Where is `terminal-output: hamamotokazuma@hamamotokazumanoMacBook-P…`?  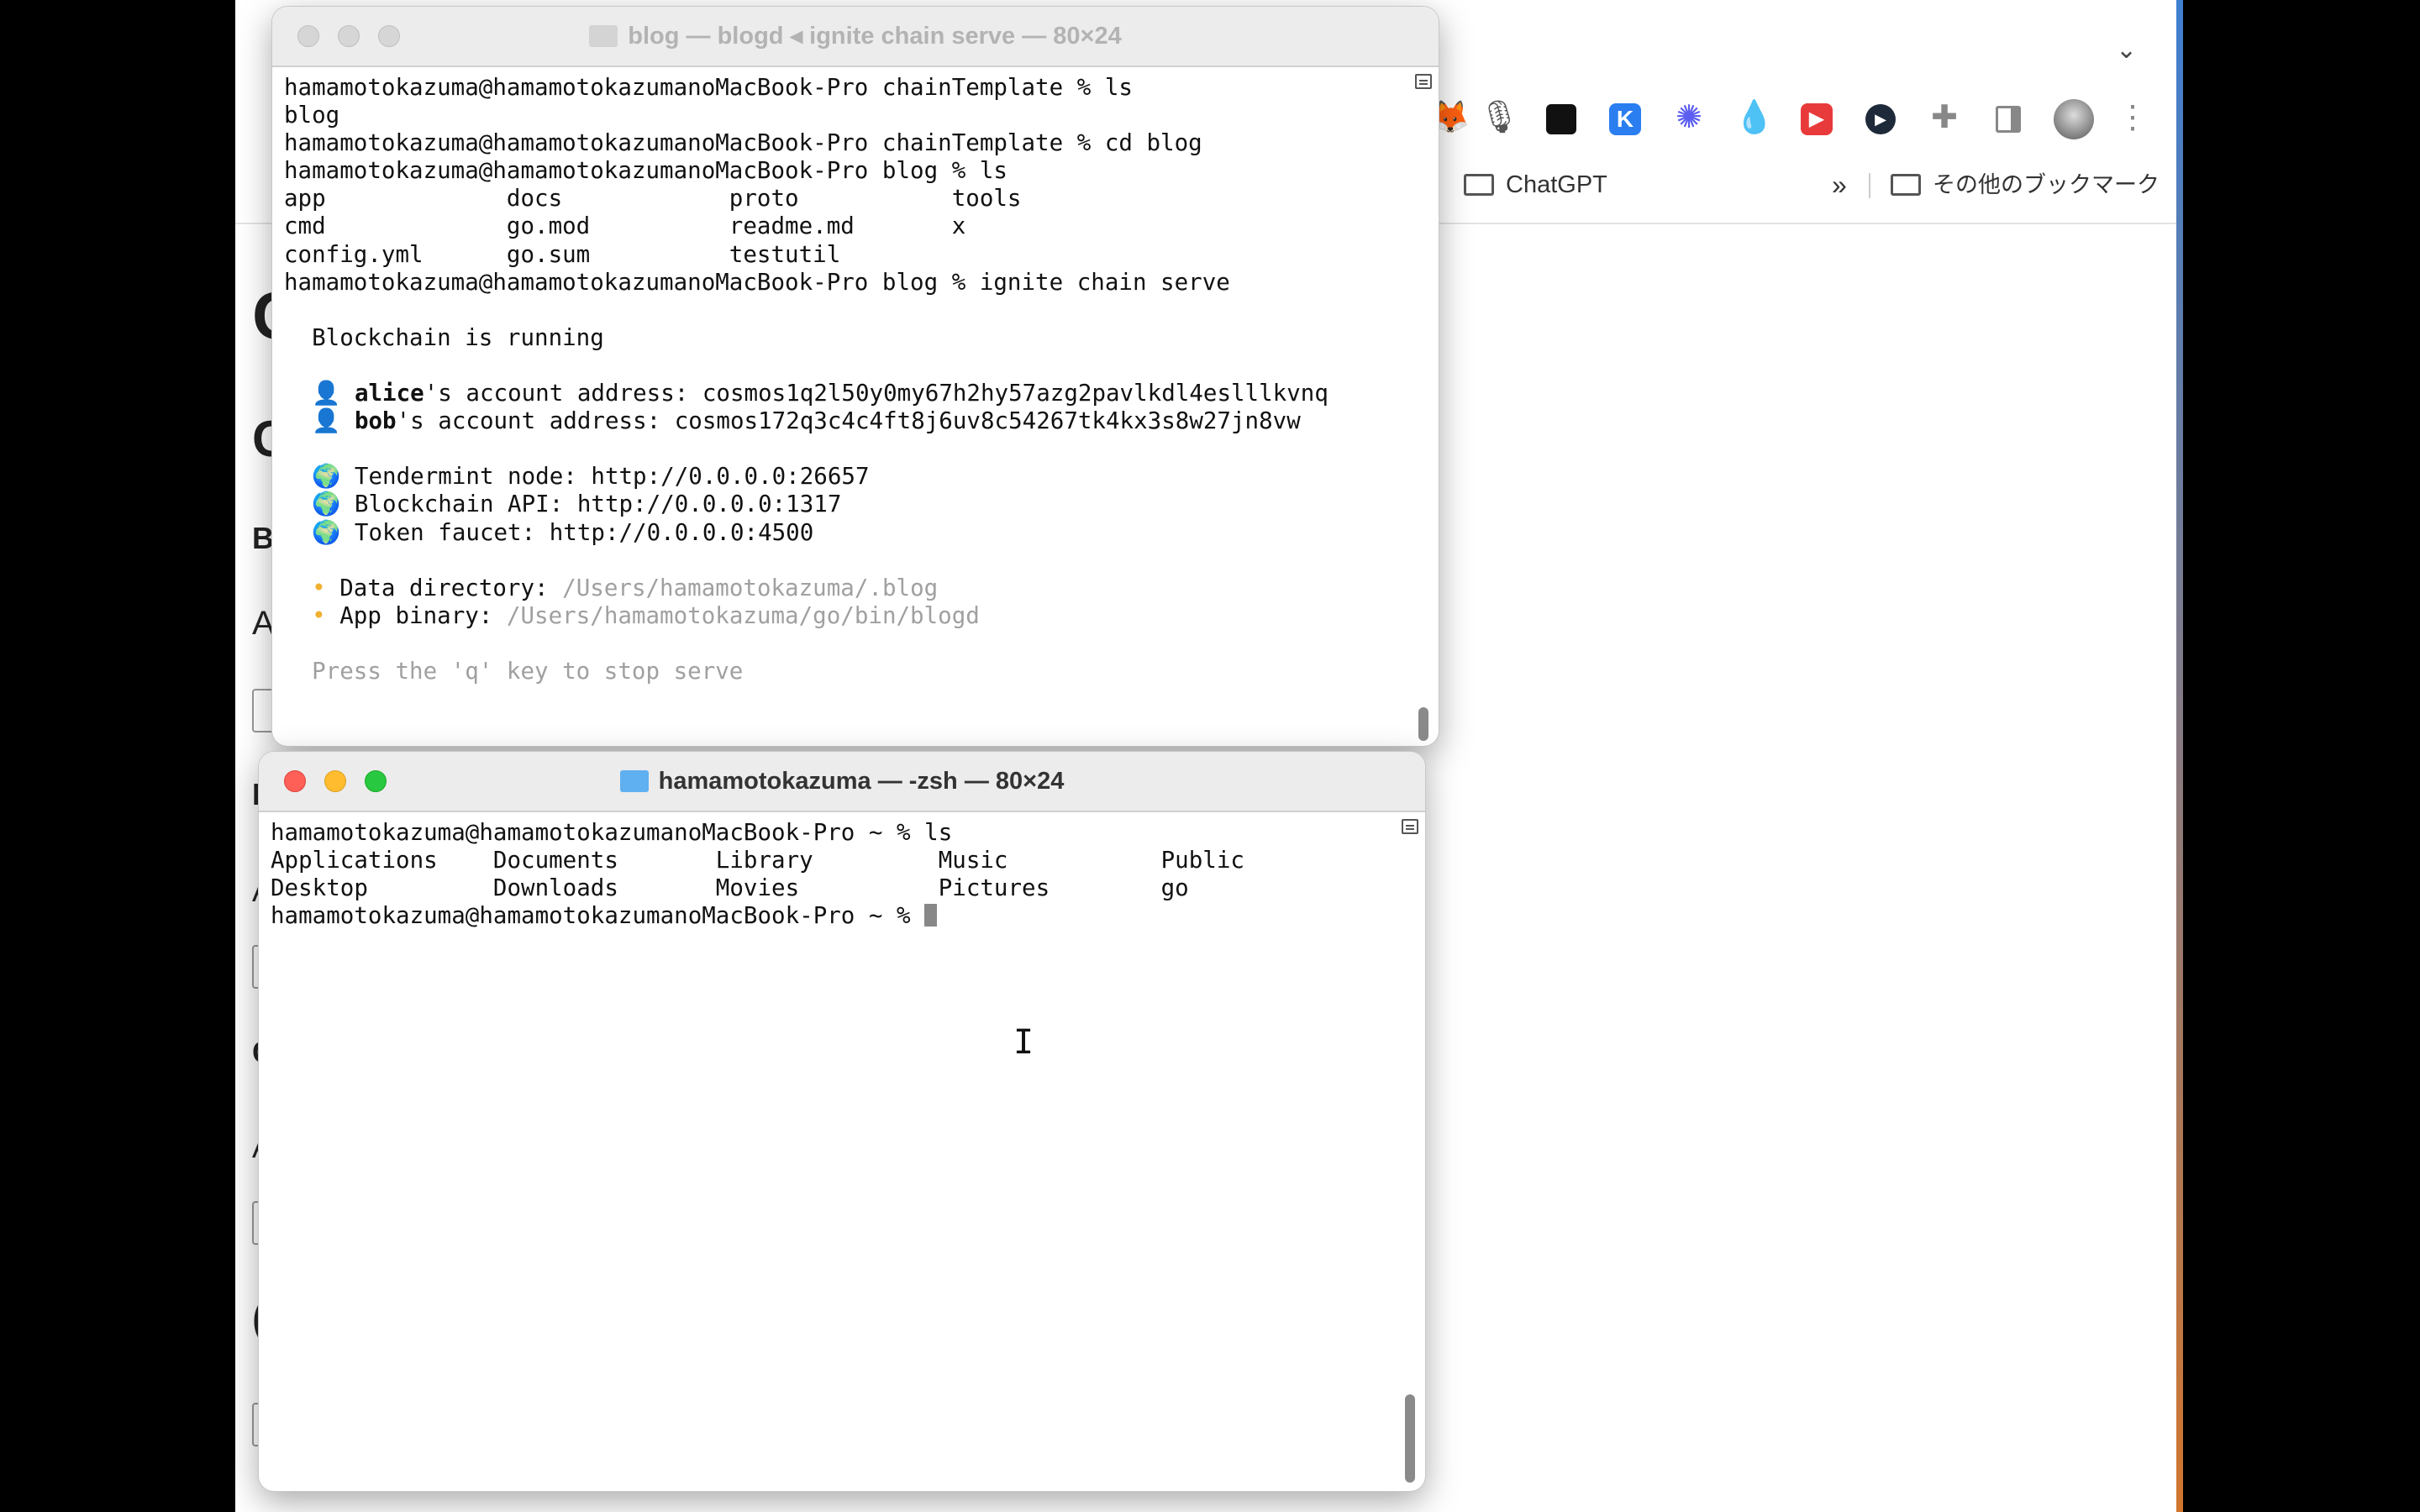
terminal-output: hamamotokazuma@hamamotokazumanoMacBook-P… is located at coordinates (757, 874).